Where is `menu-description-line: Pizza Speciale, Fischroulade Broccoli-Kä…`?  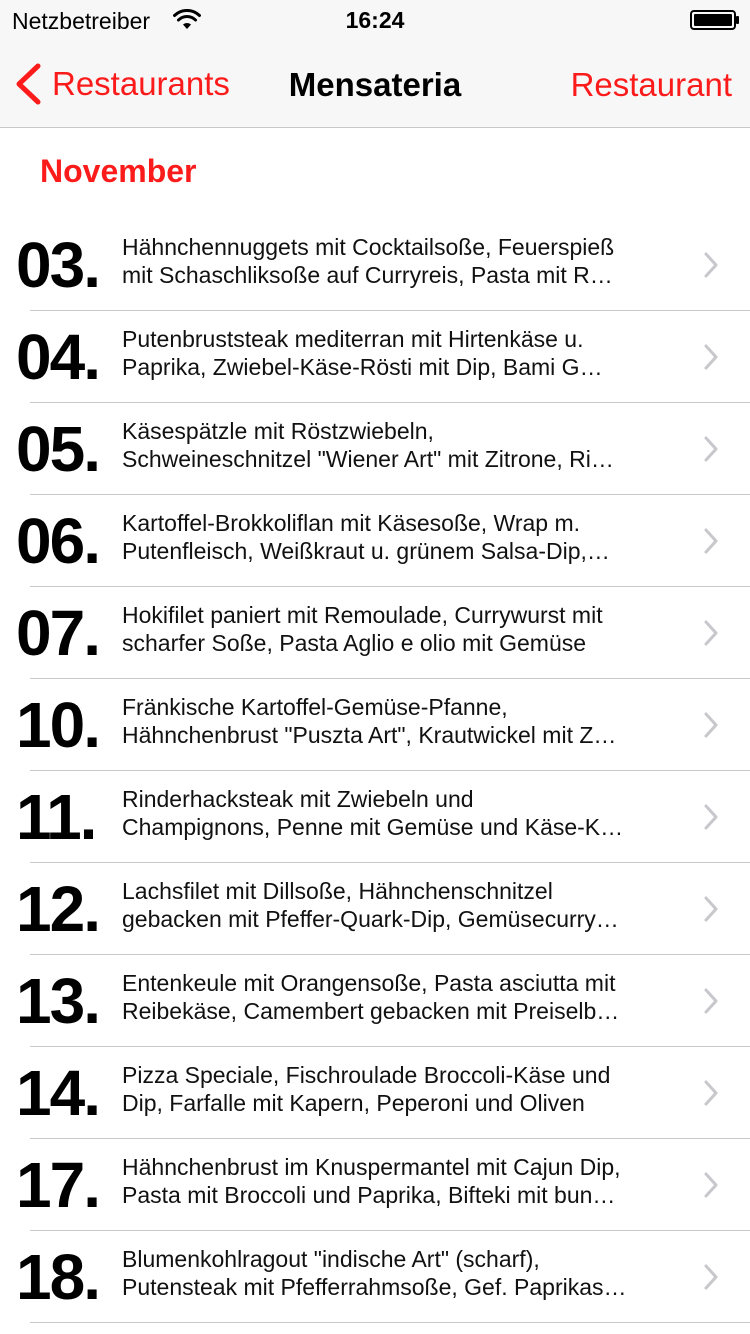 menu-description-line: Pizza Speciale, Fischroulade Broccoli-Kä… is located at coordinates (366, 1075).